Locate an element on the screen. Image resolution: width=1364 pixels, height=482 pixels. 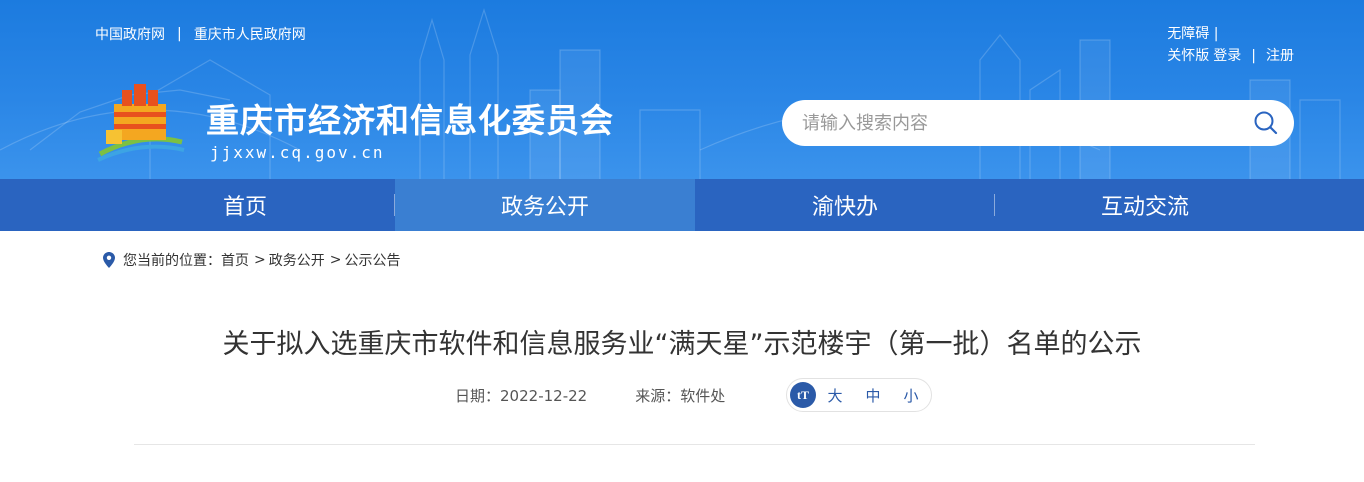
user-links: 无障碍 | 关怀版 登录 | 注册 is located at coordinates (1230, 45).